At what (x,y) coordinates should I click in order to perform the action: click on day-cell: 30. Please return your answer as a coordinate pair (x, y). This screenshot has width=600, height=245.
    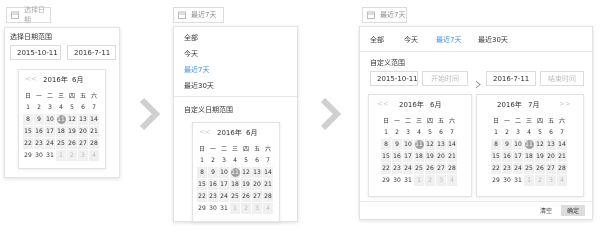
    Looking at the image, I should click on (507, 180).